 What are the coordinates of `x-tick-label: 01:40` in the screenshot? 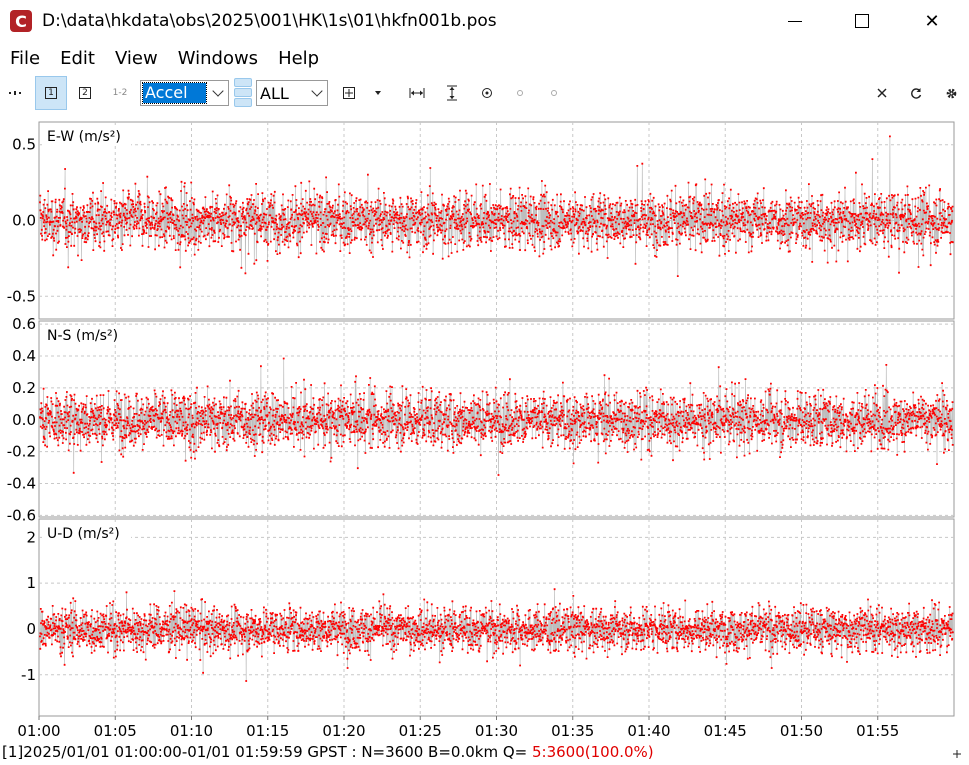 It's located at (648, 731).